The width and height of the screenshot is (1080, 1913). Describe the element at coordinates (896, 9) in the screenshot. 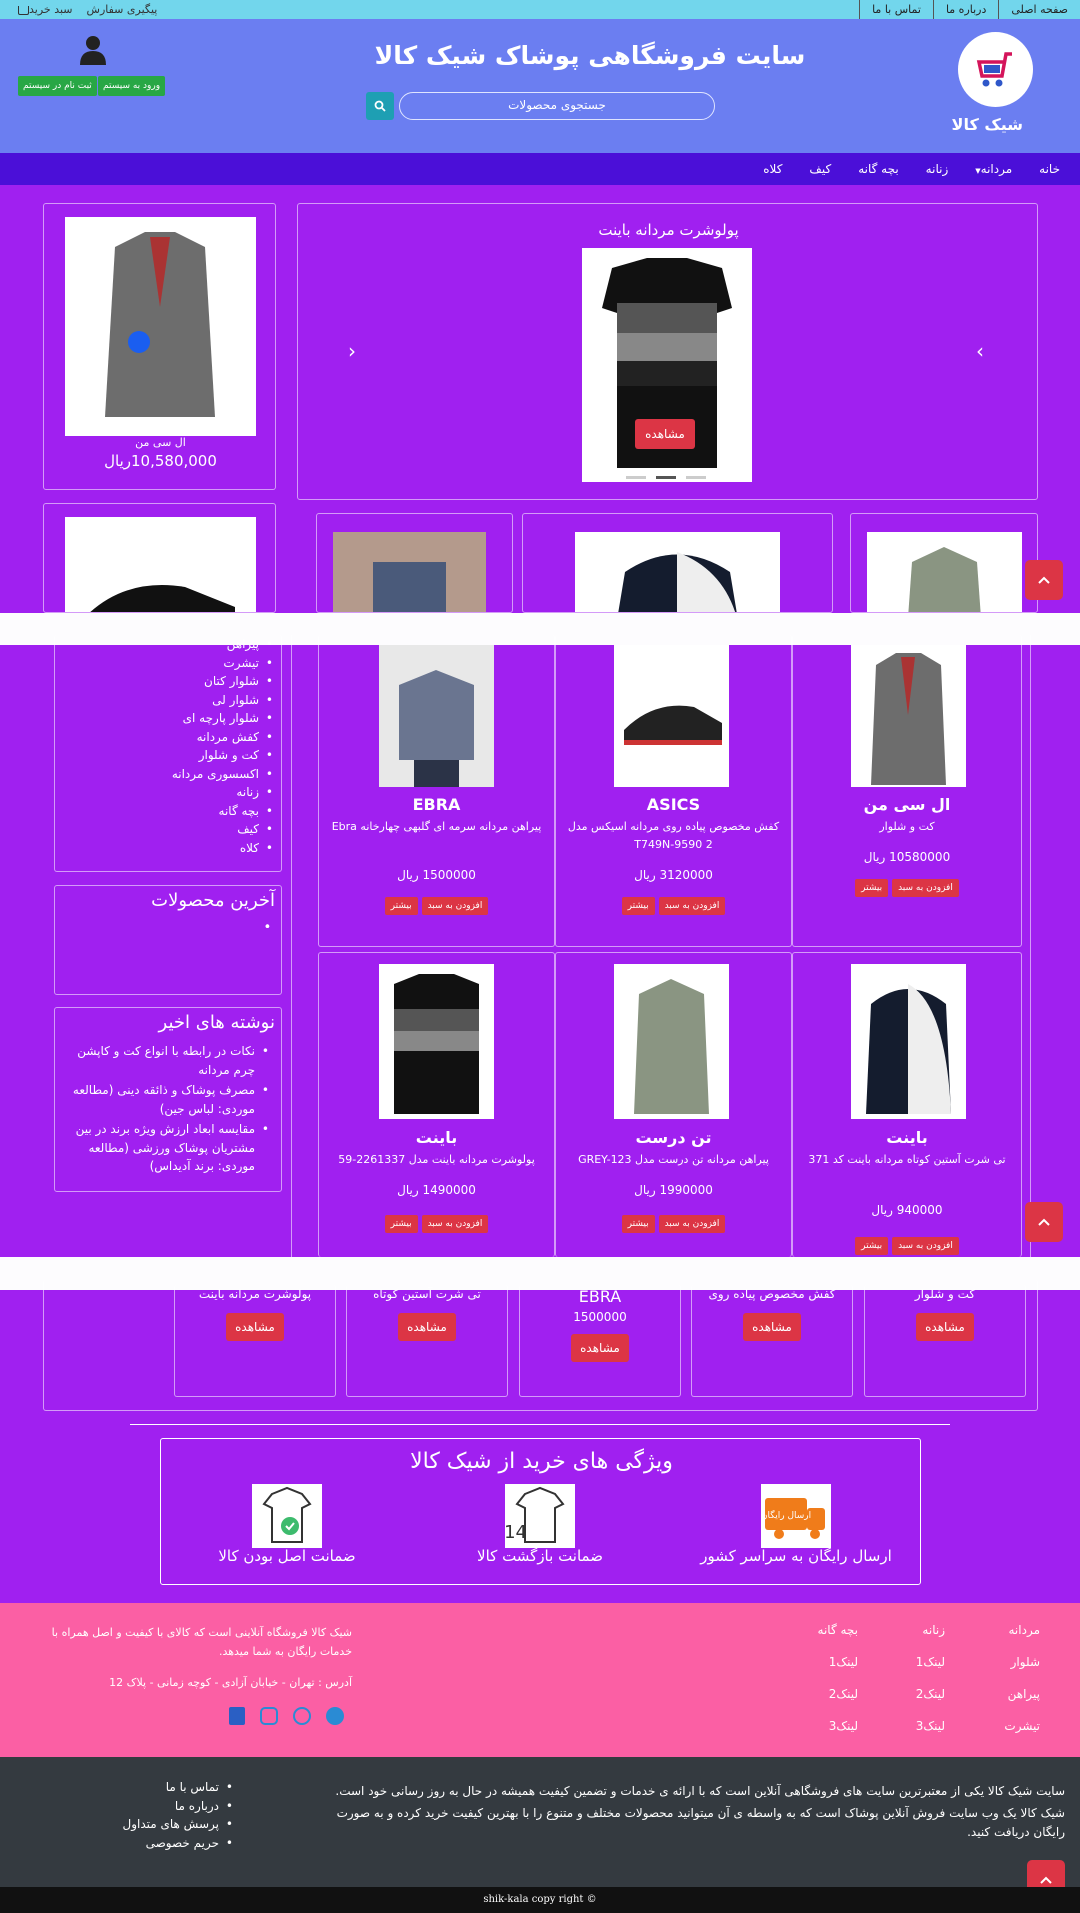

I see `top-link-contact: تماس با ما` at that location.